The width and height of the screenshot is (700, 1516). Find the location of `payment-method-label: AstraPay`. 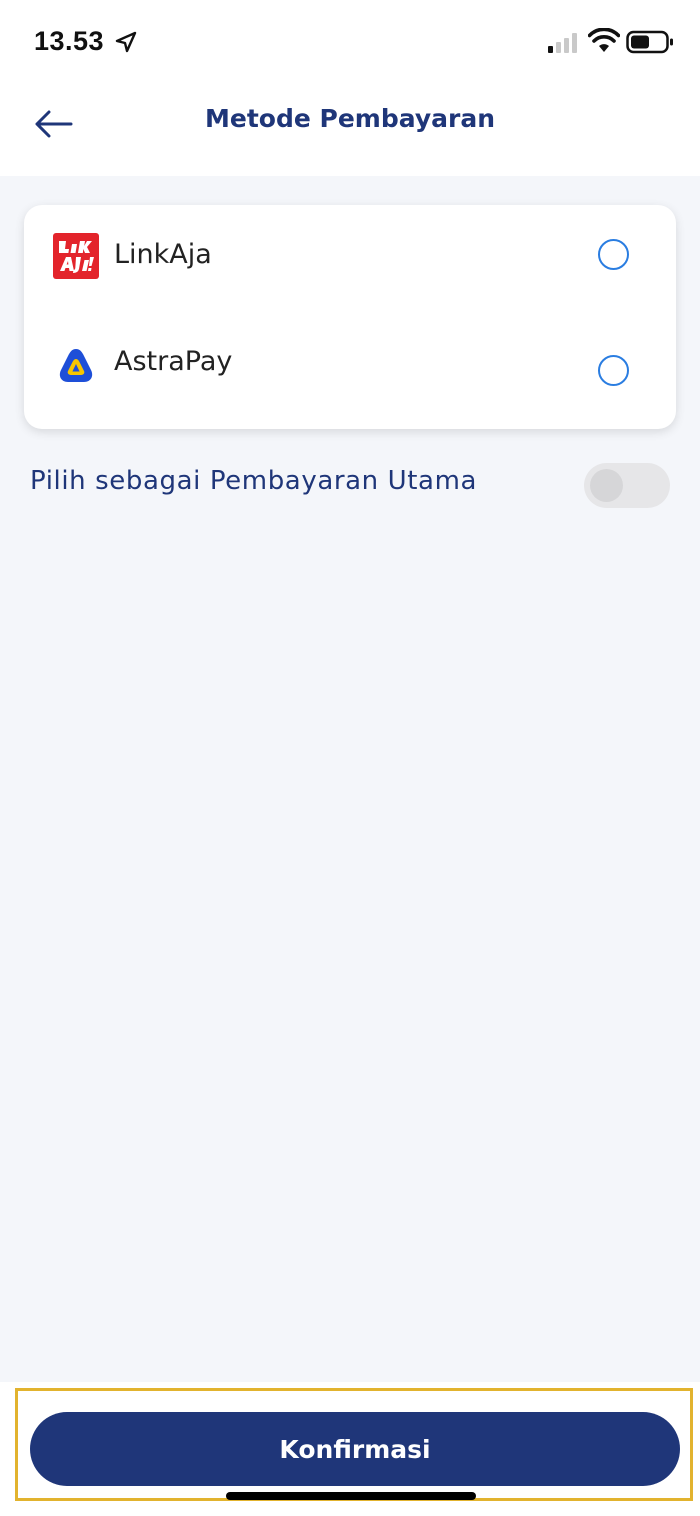

payment-method-label: AstraPay is located at coordinates (173, 361).